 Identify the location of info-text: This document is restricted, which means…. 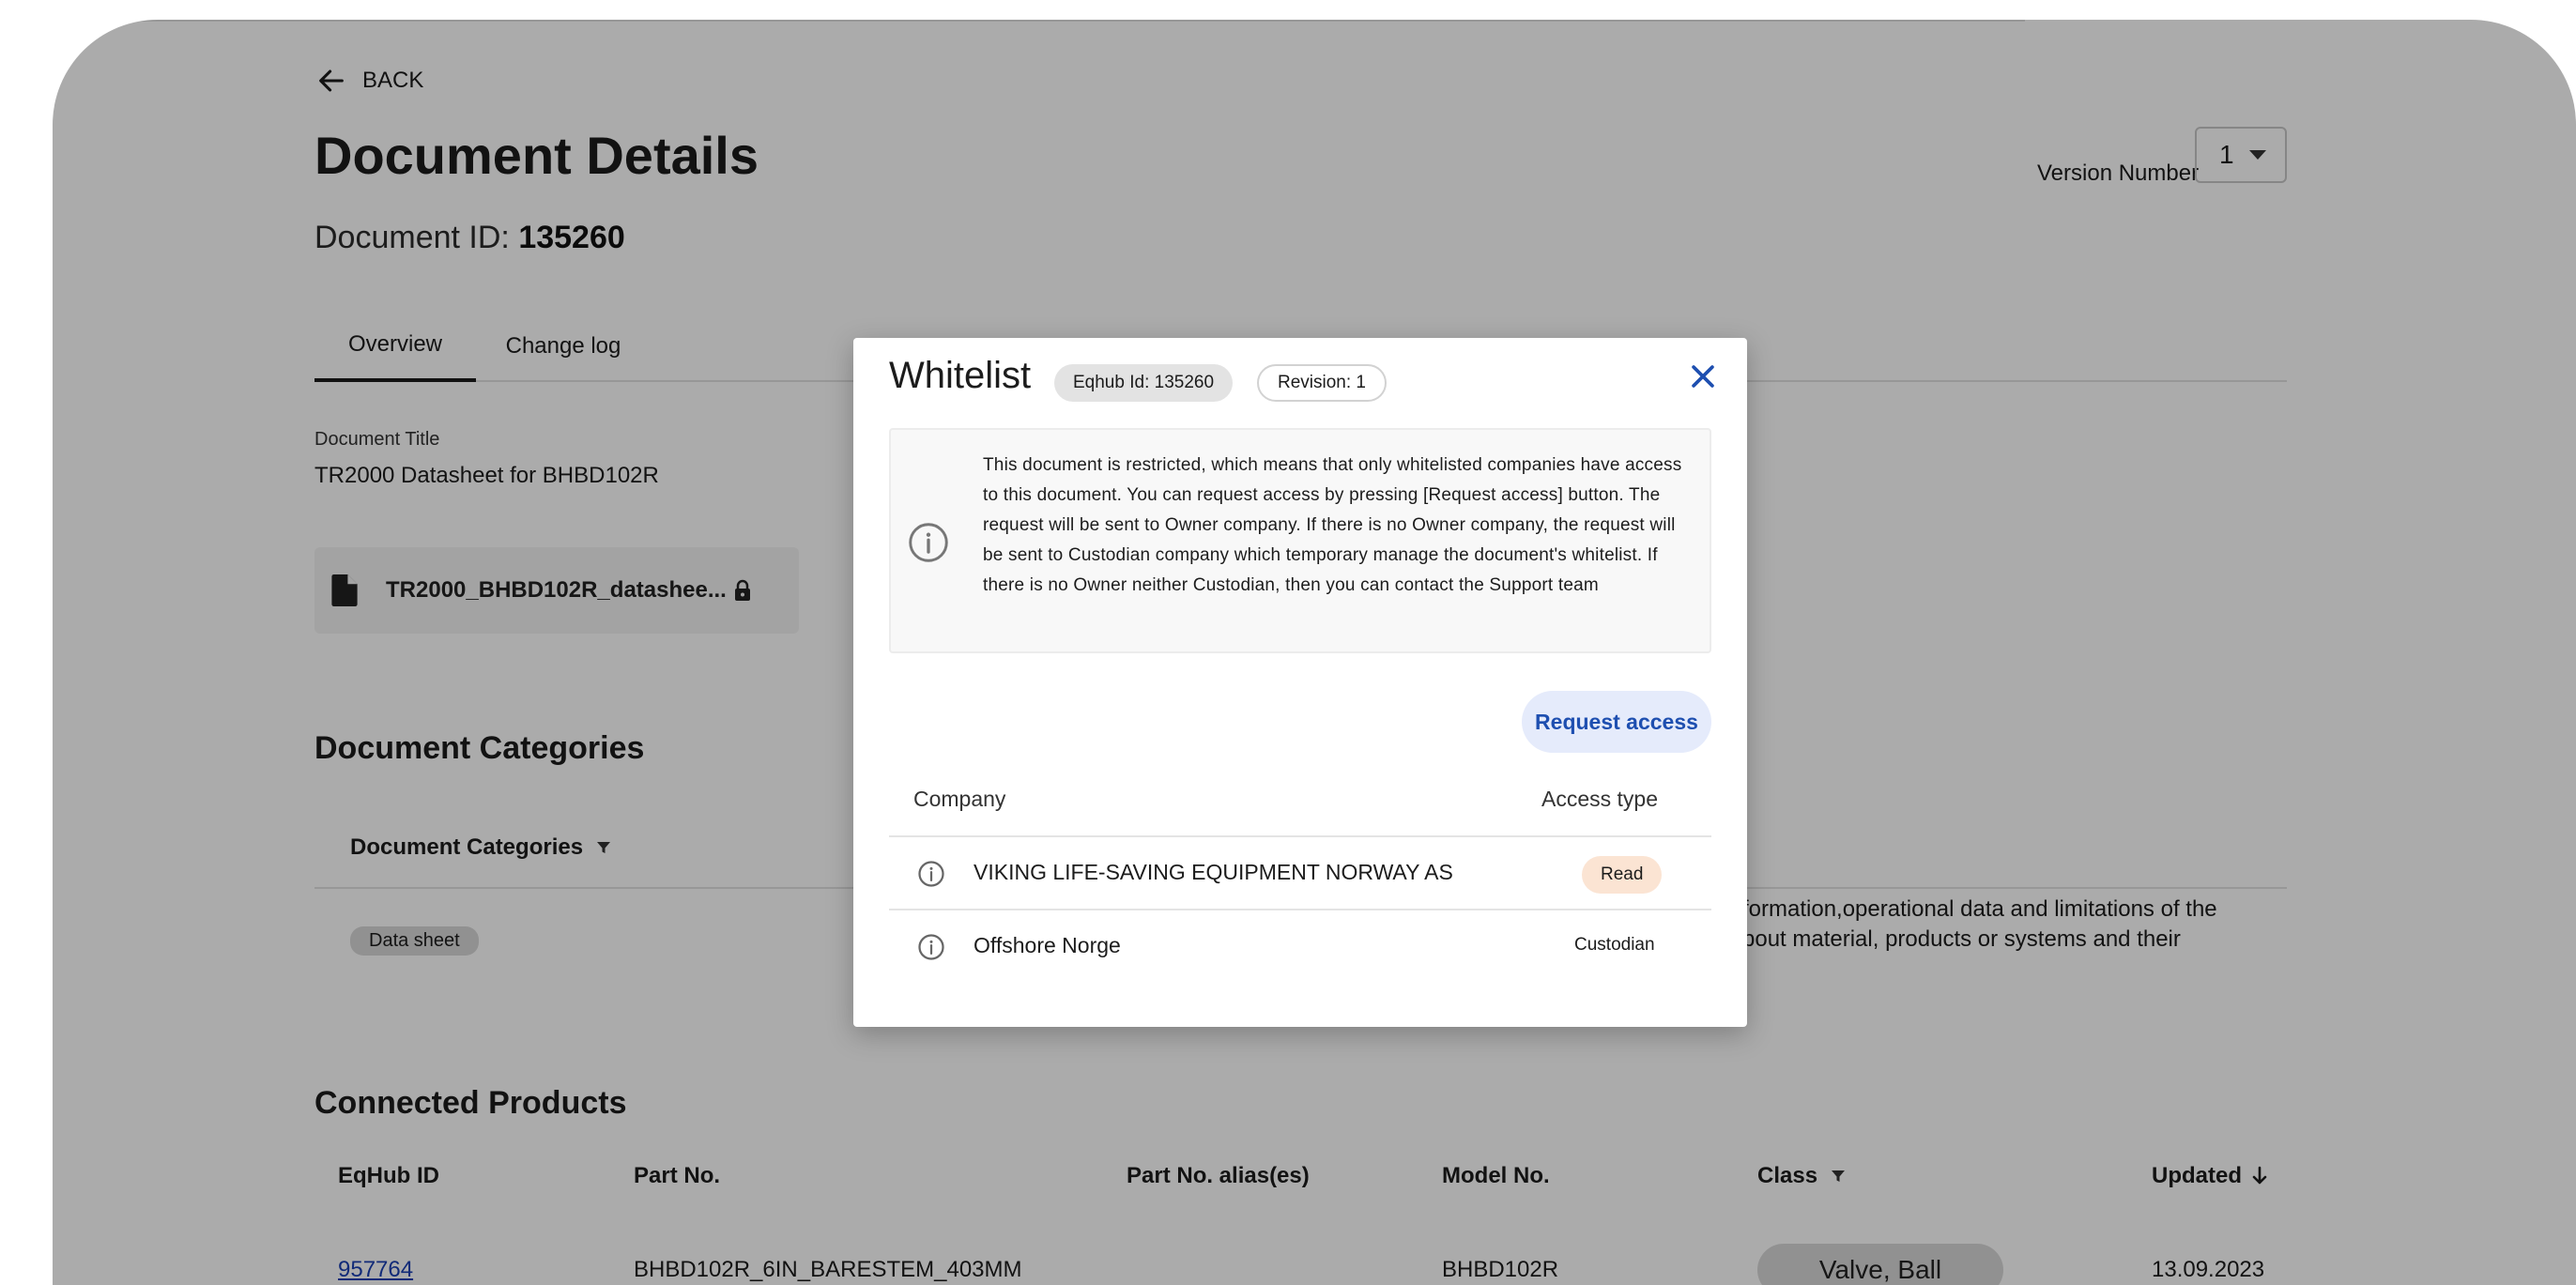
(1332, 525).